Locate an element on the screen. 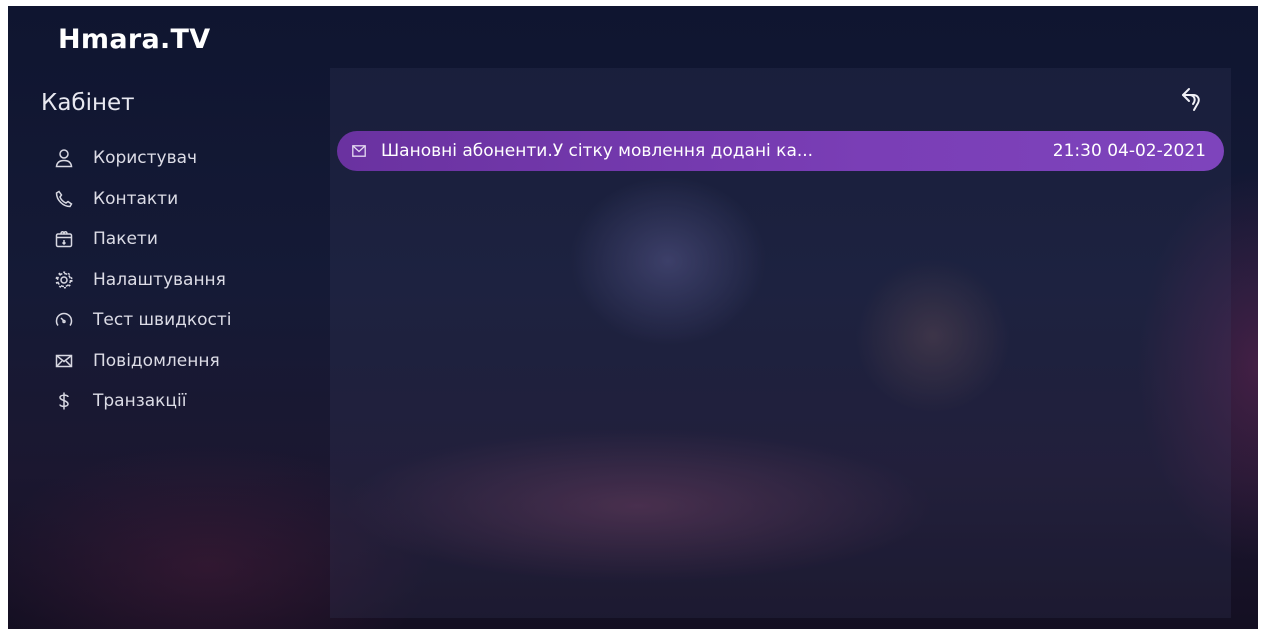 This screenshot has width=1265, height=635. back-arrow-icon is located at coordinates (1191, 99).